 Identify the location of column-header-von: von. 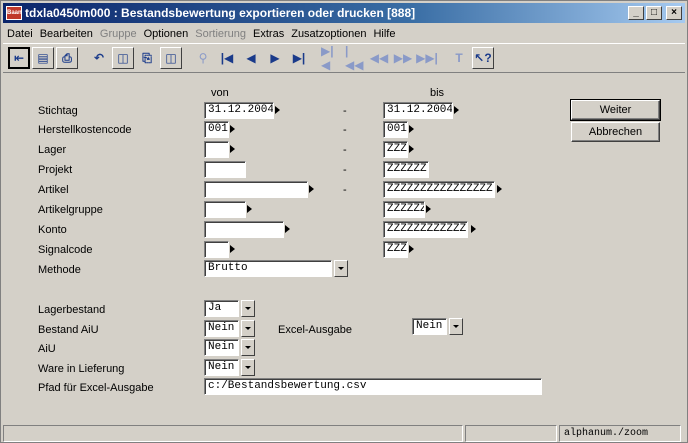
(220, 93).